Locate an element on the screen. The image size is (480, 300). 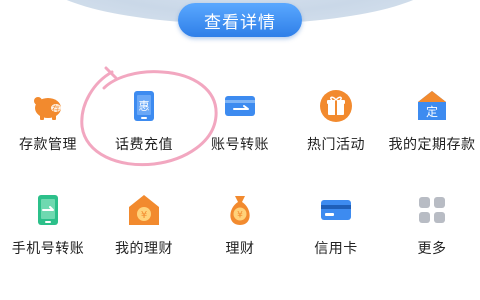
menu-item-phone-recharge: 惠 话费充值 is located at coordinates (144, 140).